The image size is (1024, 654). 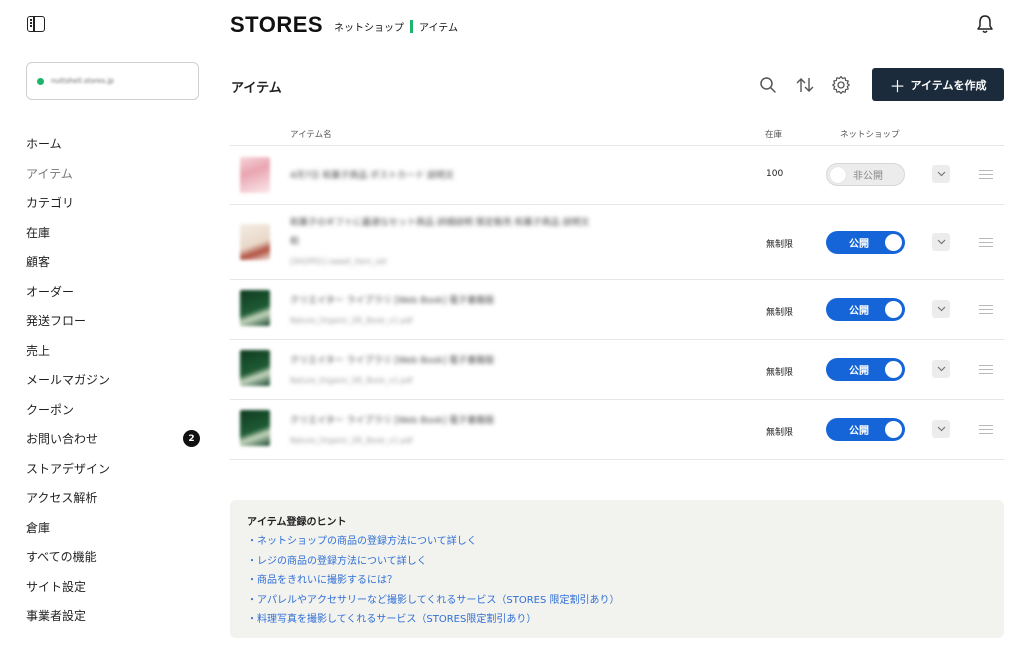 I want to click on stores-logo: STORES, so click(x=276, y=25).